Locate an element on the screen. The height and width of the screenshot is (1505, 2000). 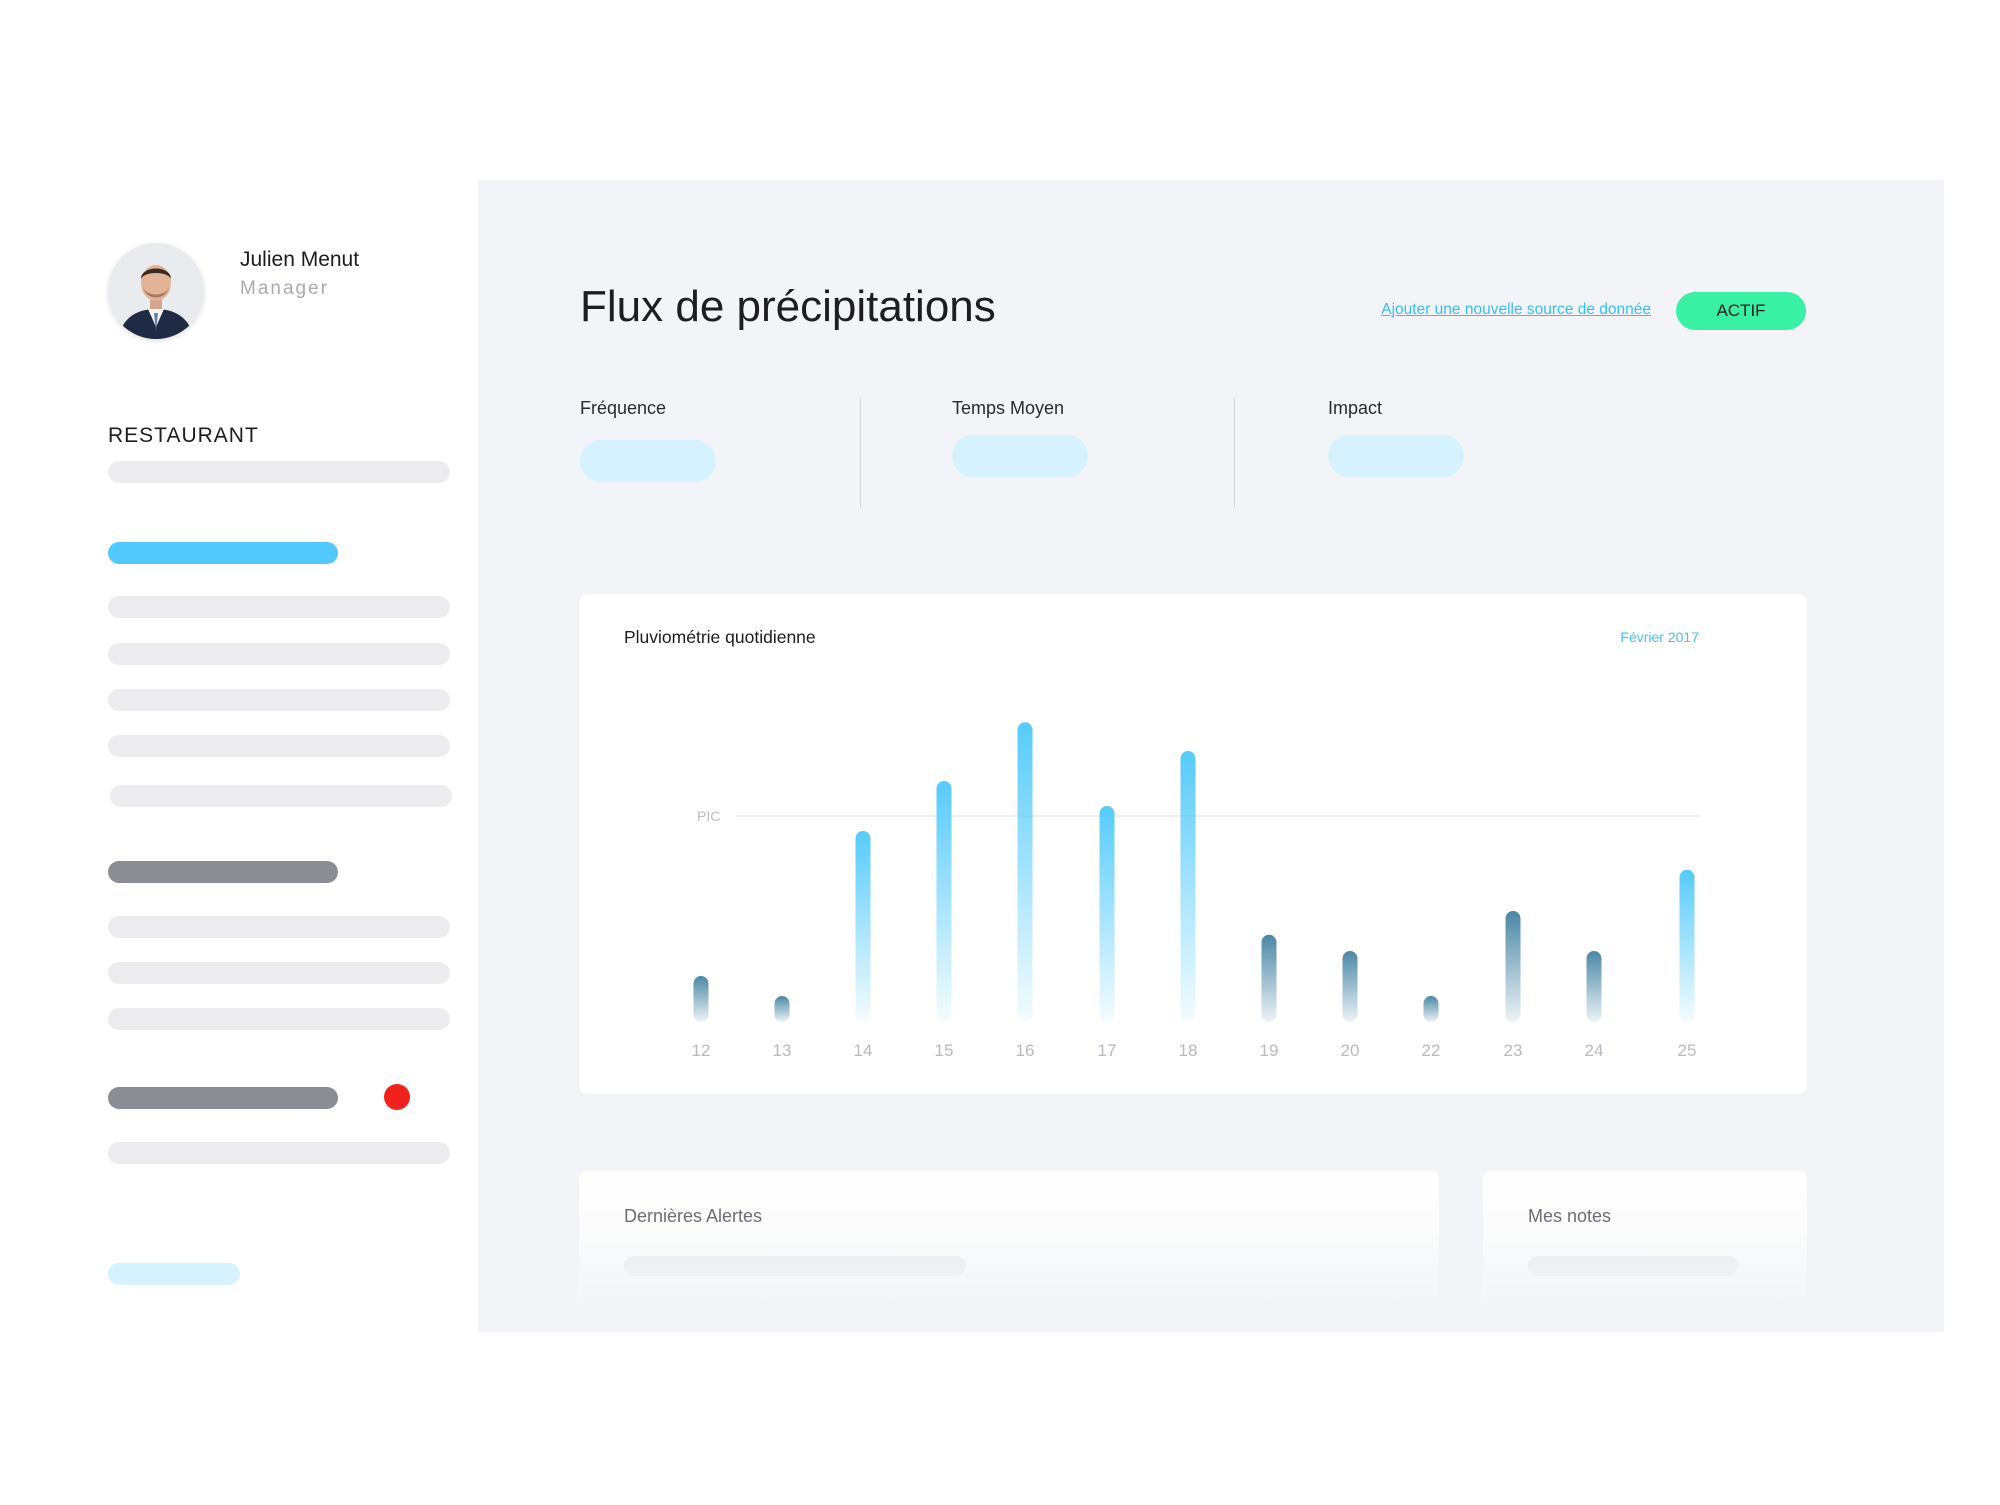
sidebar-footer-item is located at coordinates (174, 1274).